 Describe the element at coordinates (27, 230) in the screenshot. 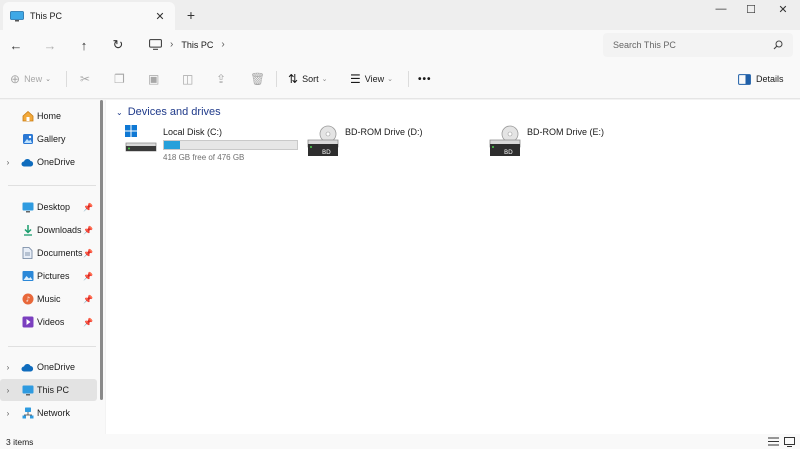

I see `downloads-icon` at that location.